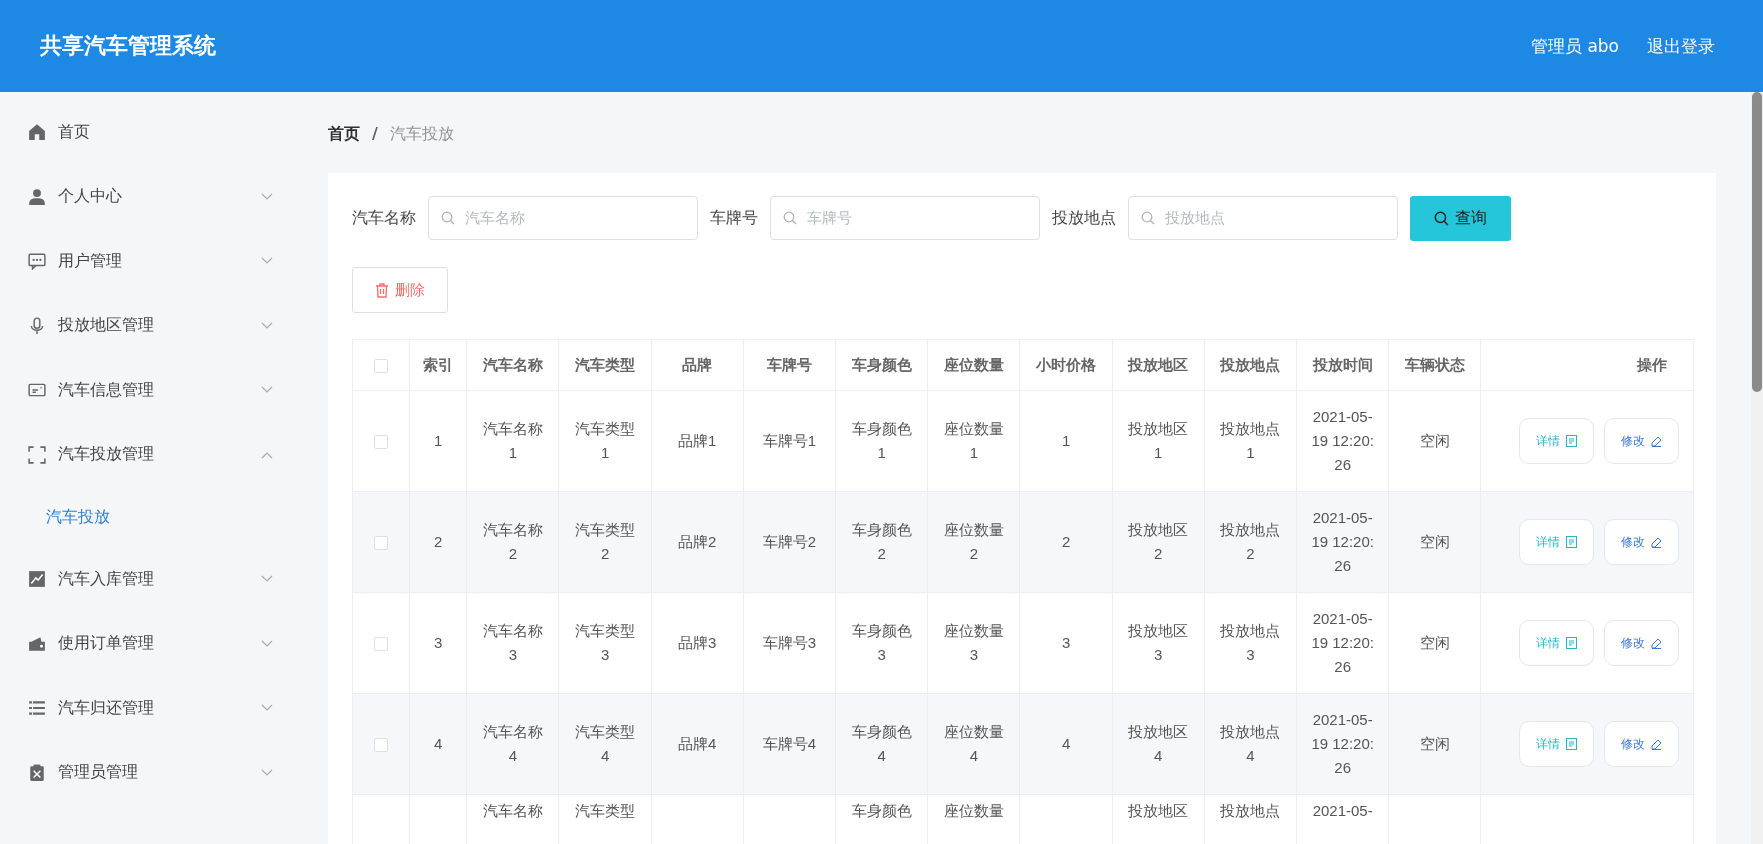  Describe the element at coordinates (438, 440) in the screenshot. I see `table-cell: 1` at that location.